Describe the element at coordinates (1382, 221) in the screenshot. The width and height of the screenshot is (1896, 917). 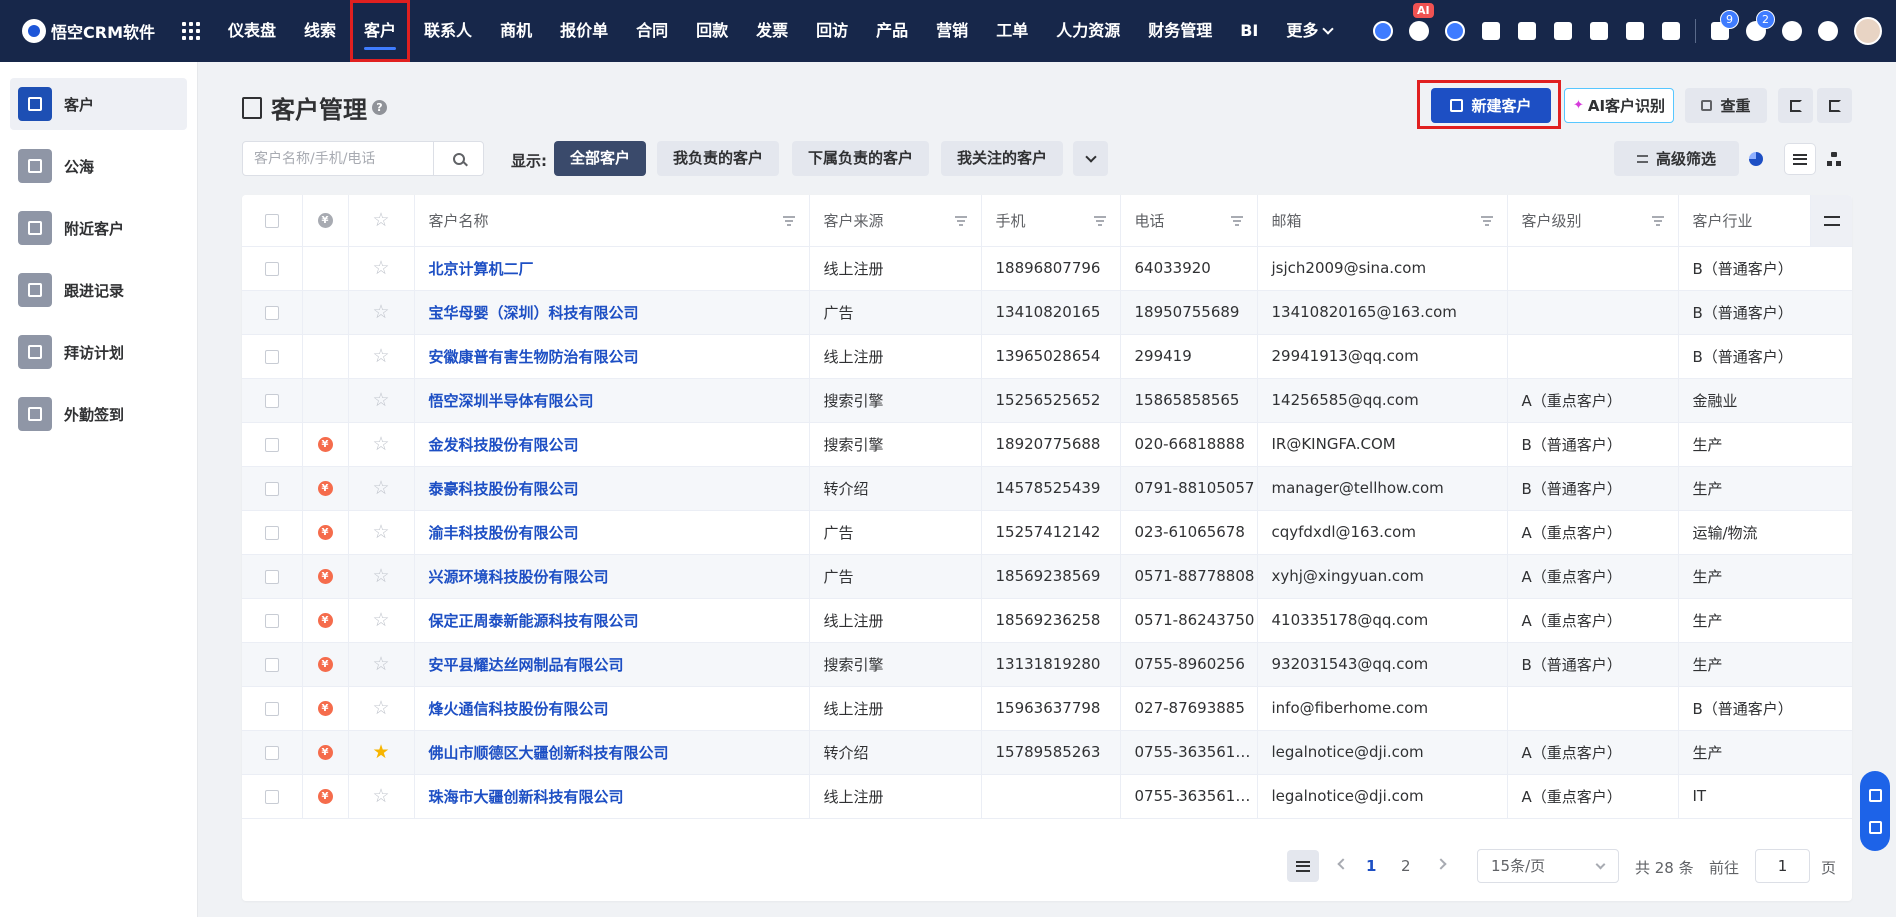
I see `column-header-email: 邮箱` at that location.